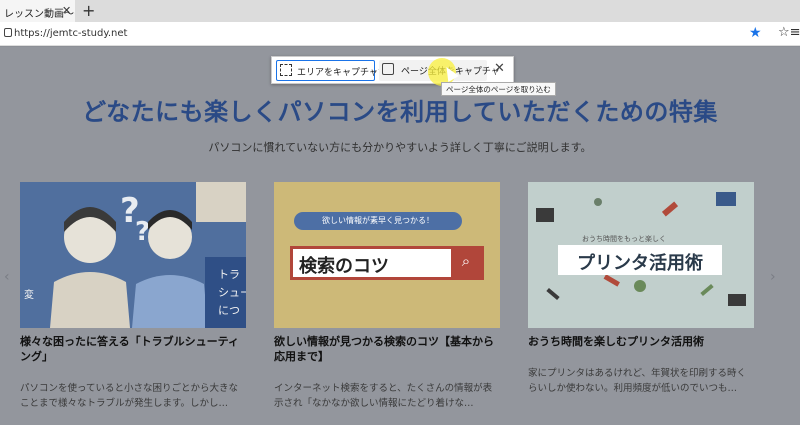  What do you see at coordinates (133, 349) in the screenshot?
I see `card-title: 様々な困ったに答える「トラブルシューティング」` at bounding box center [133, 349].